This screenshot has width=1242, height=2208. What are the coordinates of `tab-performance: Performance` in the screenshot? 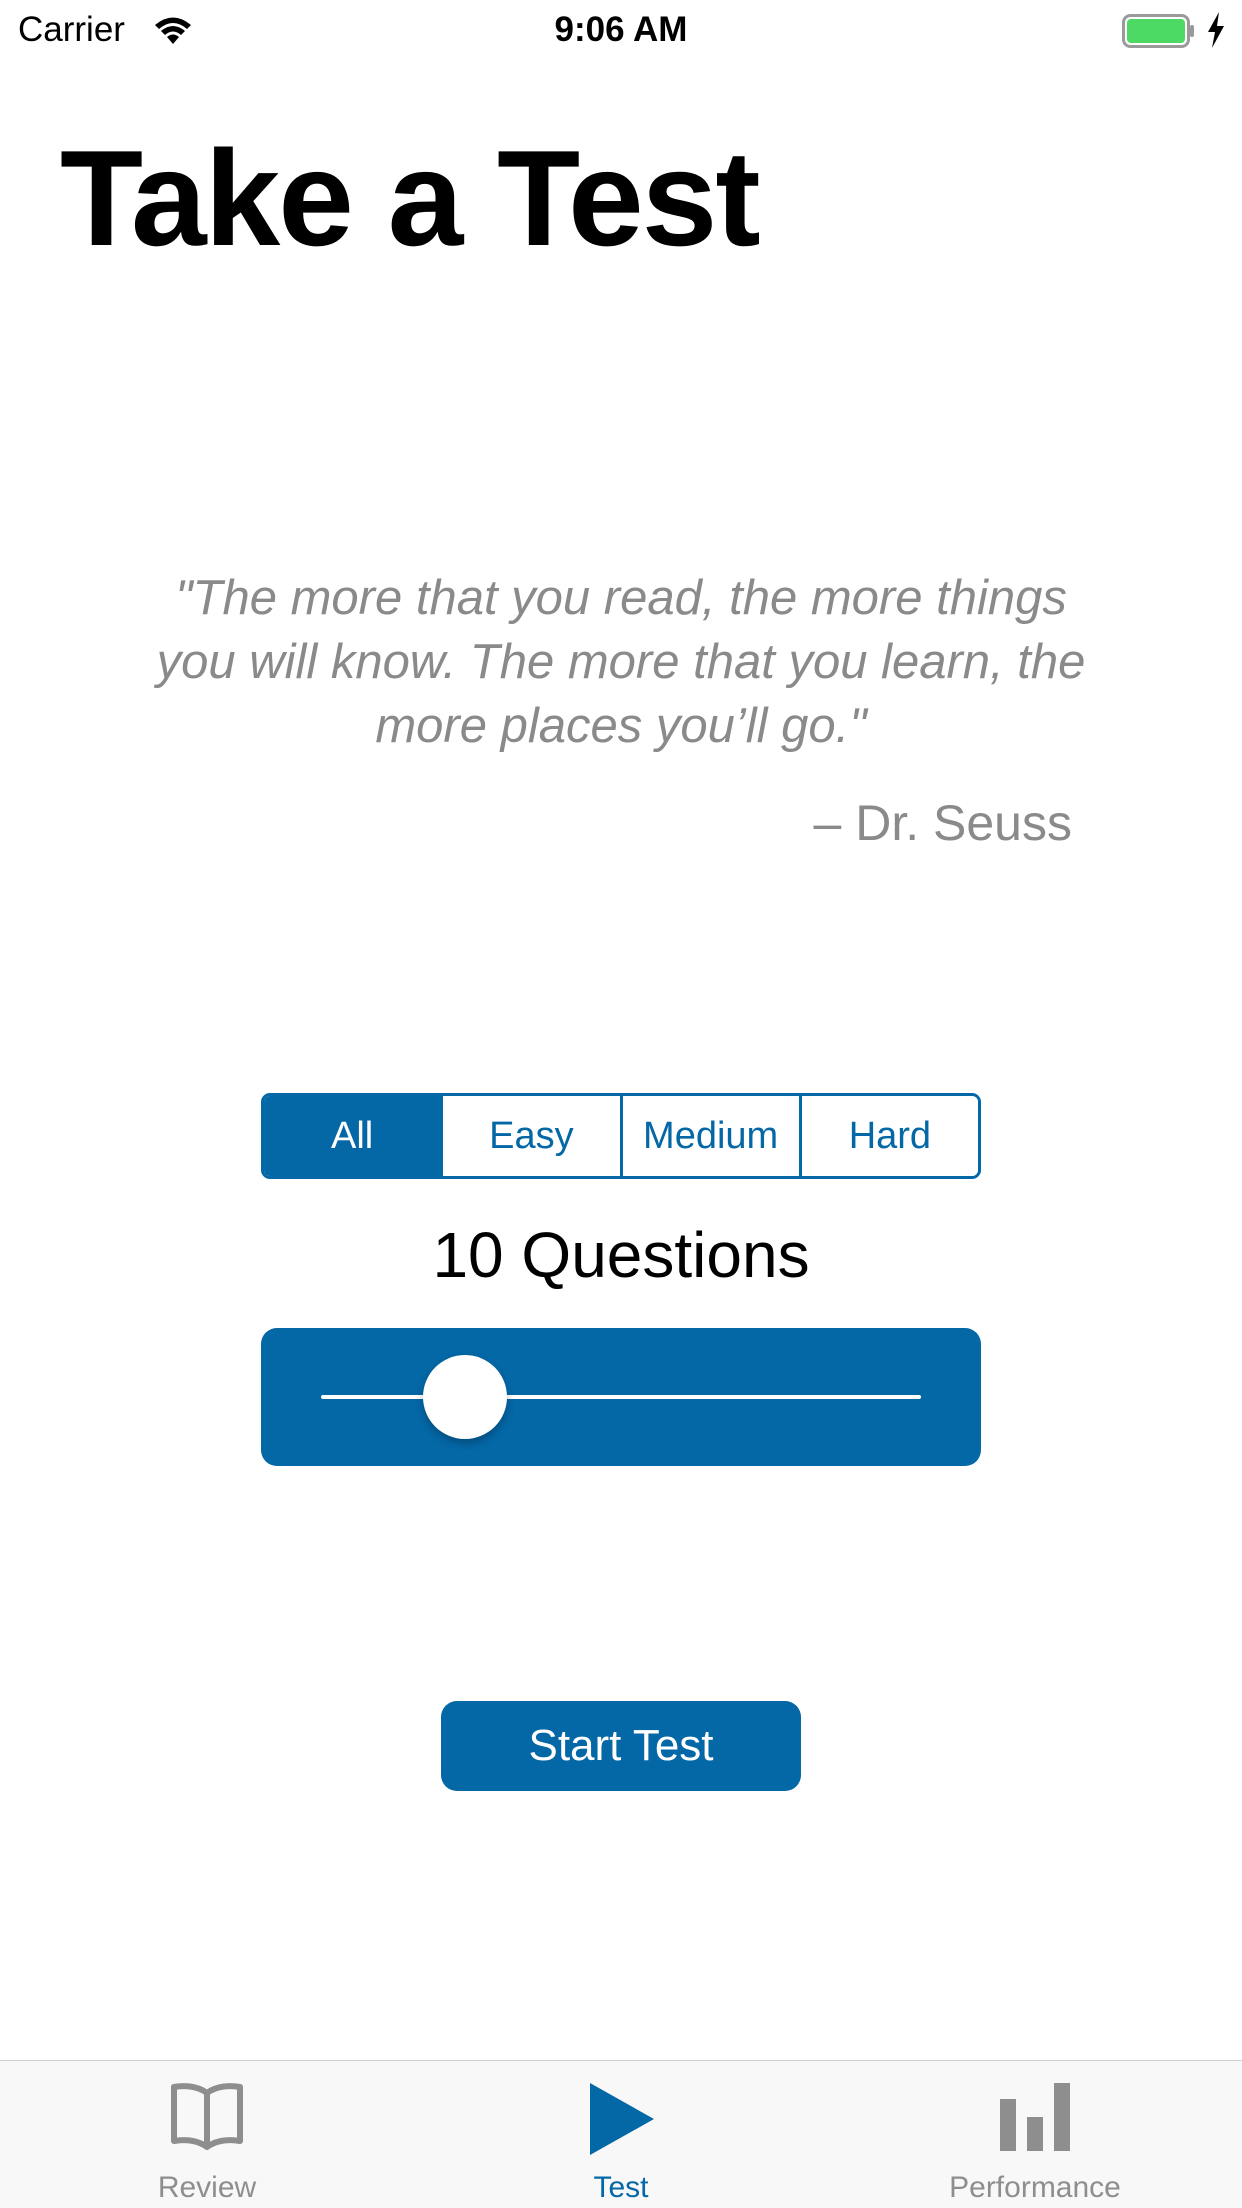 It's located at (1035, 2134).